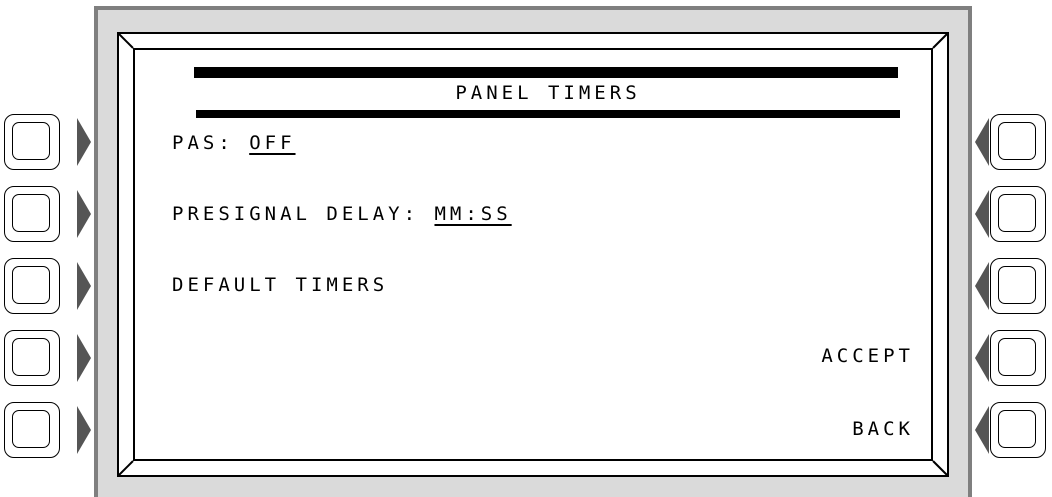 The height and width of the screenshot is (497, 1052). Describe the element at coordinates (548, 93) in the screenshot. I see `page-title: PANEL TIMERS` at that location.